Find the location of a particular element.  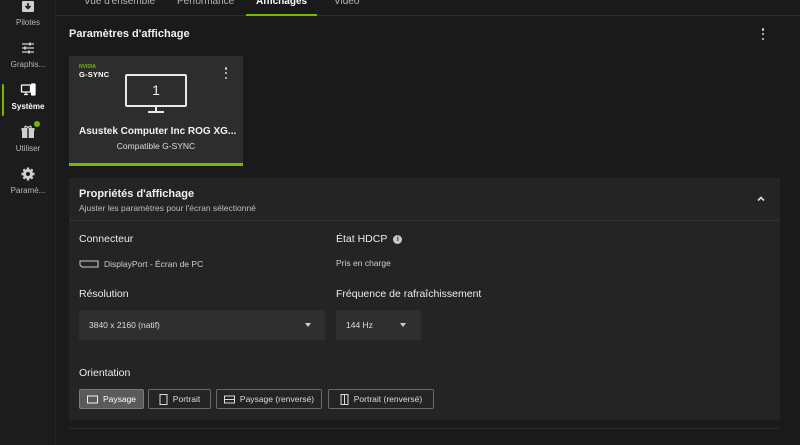

sidebar-item-redeem: Utiliser is located at coordinates (28, 142).